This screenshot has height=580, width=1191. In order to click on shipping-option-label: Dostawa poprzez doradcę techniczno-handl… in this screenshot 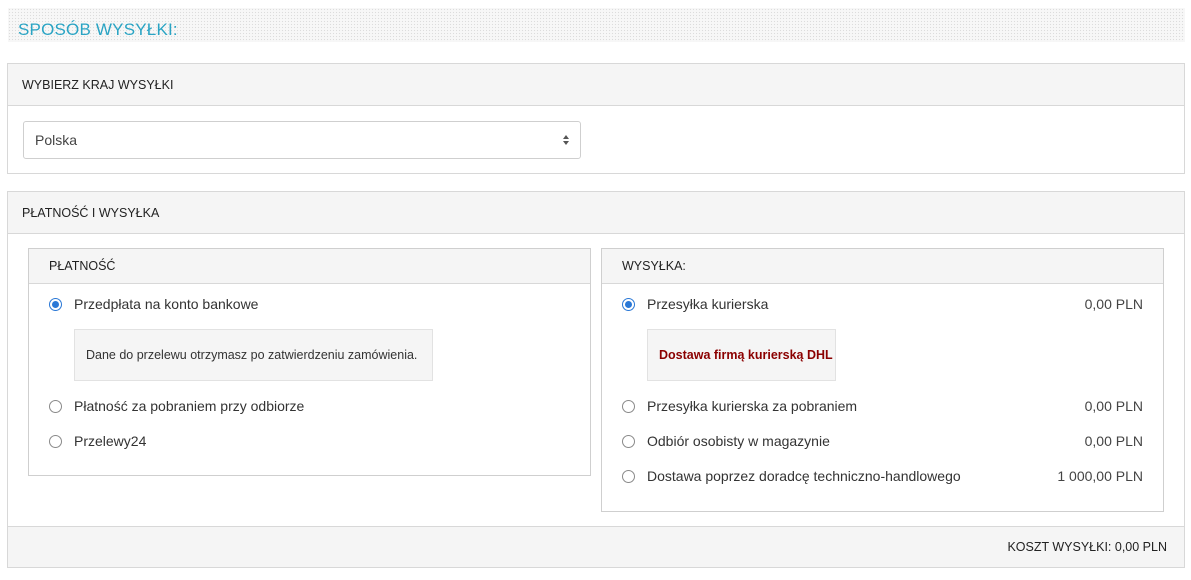, I will do `click(804, 476)`.